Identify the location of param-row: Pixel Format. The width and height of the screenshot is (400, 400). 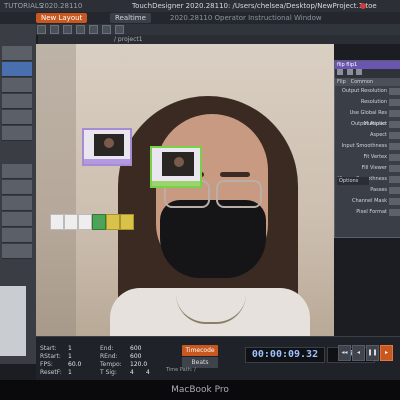
(367, 212).